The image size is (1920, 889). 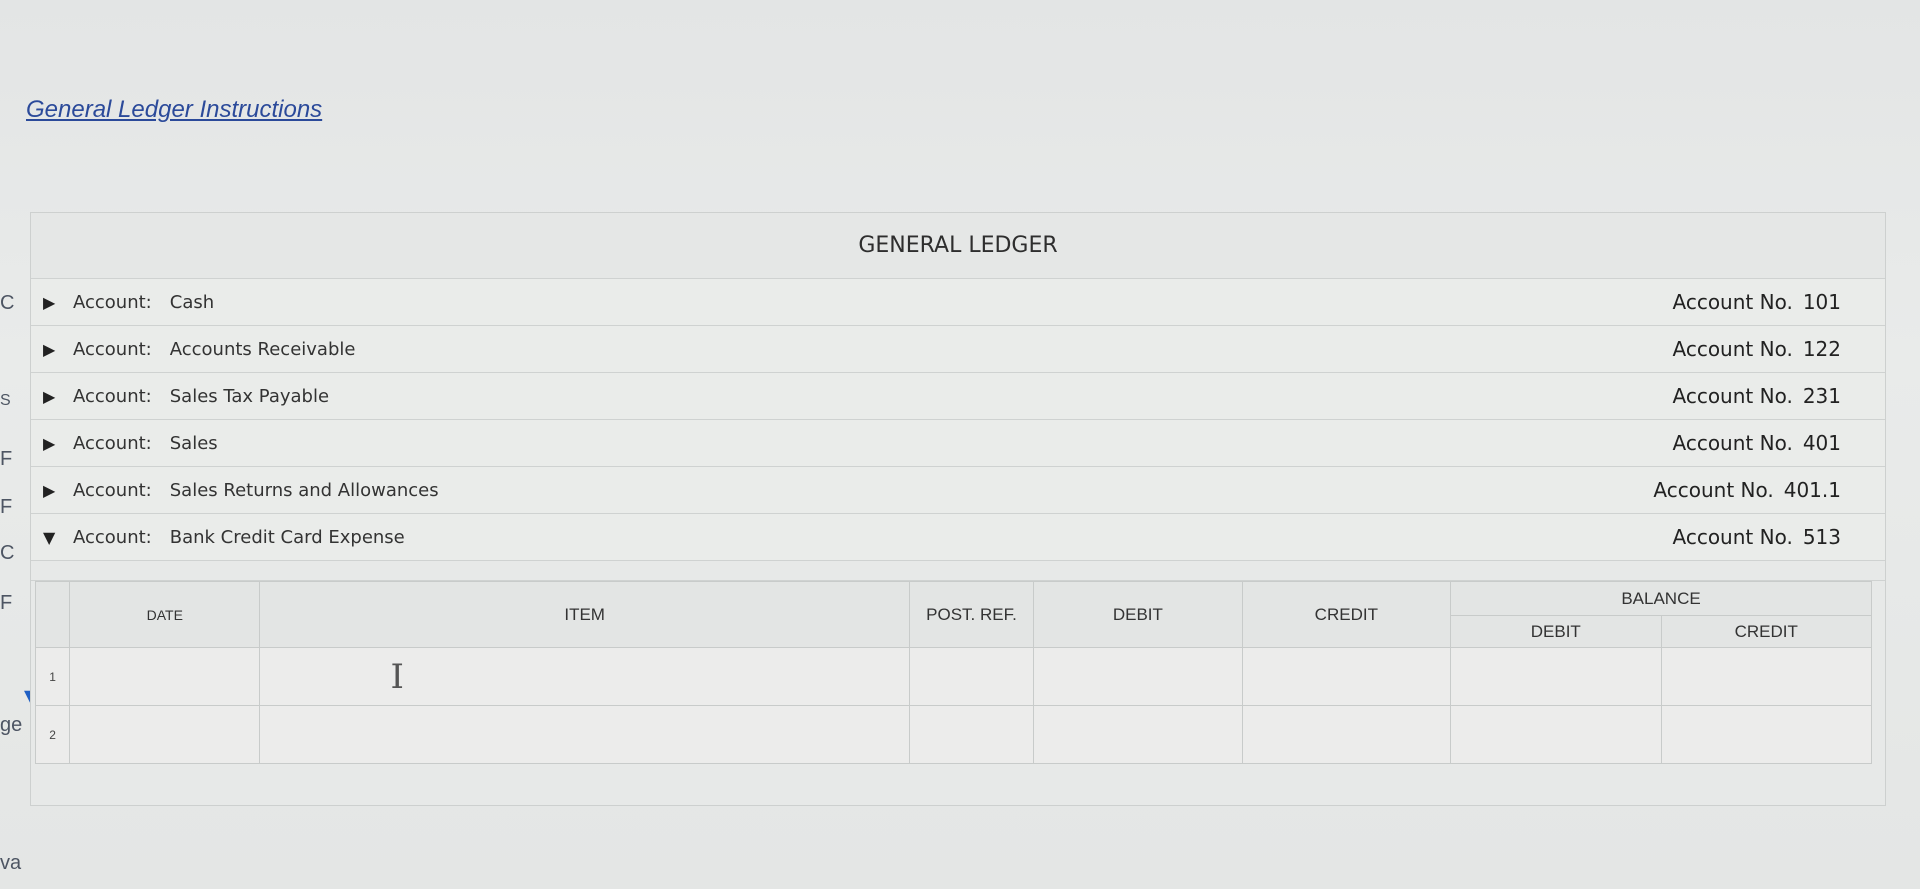 I want to click on general-ledger-instructions-link: General Ledger Instructions, so click(x=174, y=110).